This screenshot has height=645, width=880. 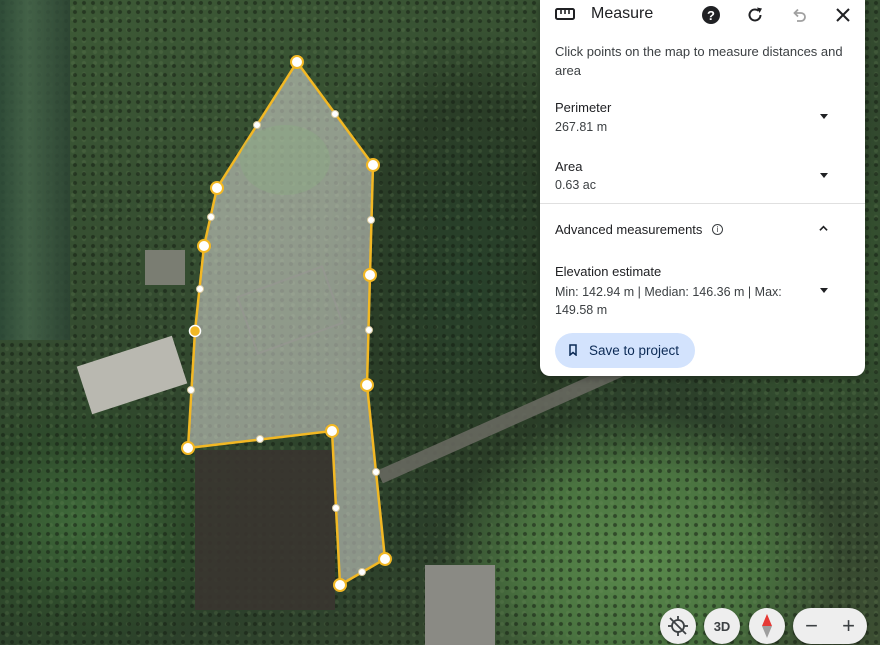 I want to click on refresh-button, so click(x=755, y=15).